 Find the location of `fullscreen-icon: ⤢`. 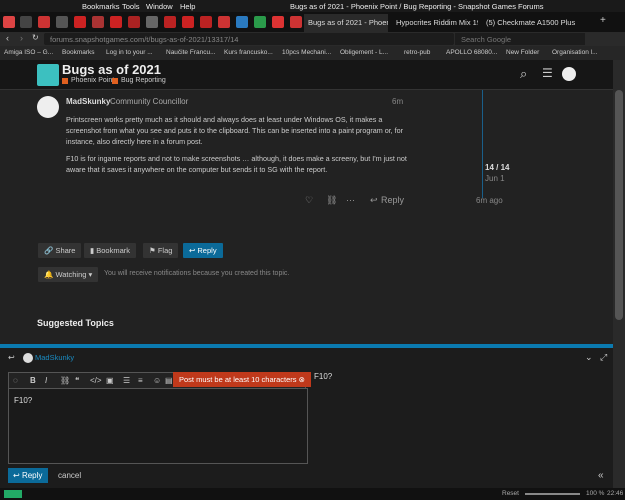

fullscreen-icon: ⤢ is located at coordinates (603, 357).